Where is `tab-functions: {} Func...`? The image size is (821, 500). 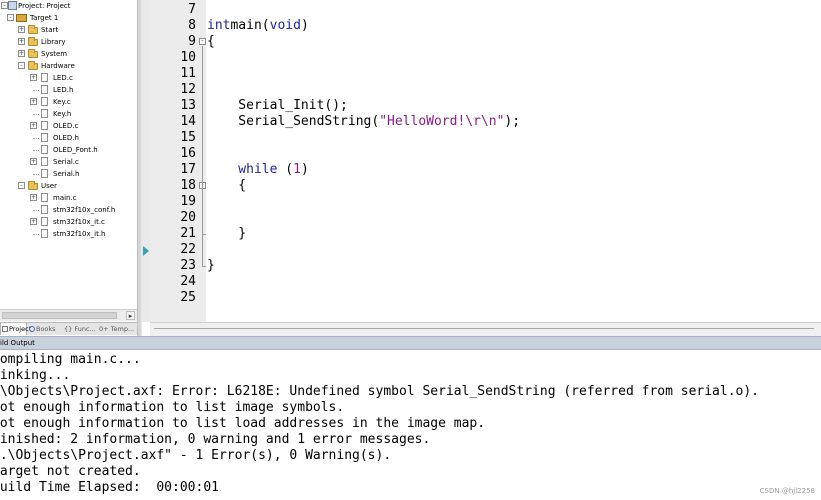 tab-functions: {} Func... is located at coordinates (80, 329).